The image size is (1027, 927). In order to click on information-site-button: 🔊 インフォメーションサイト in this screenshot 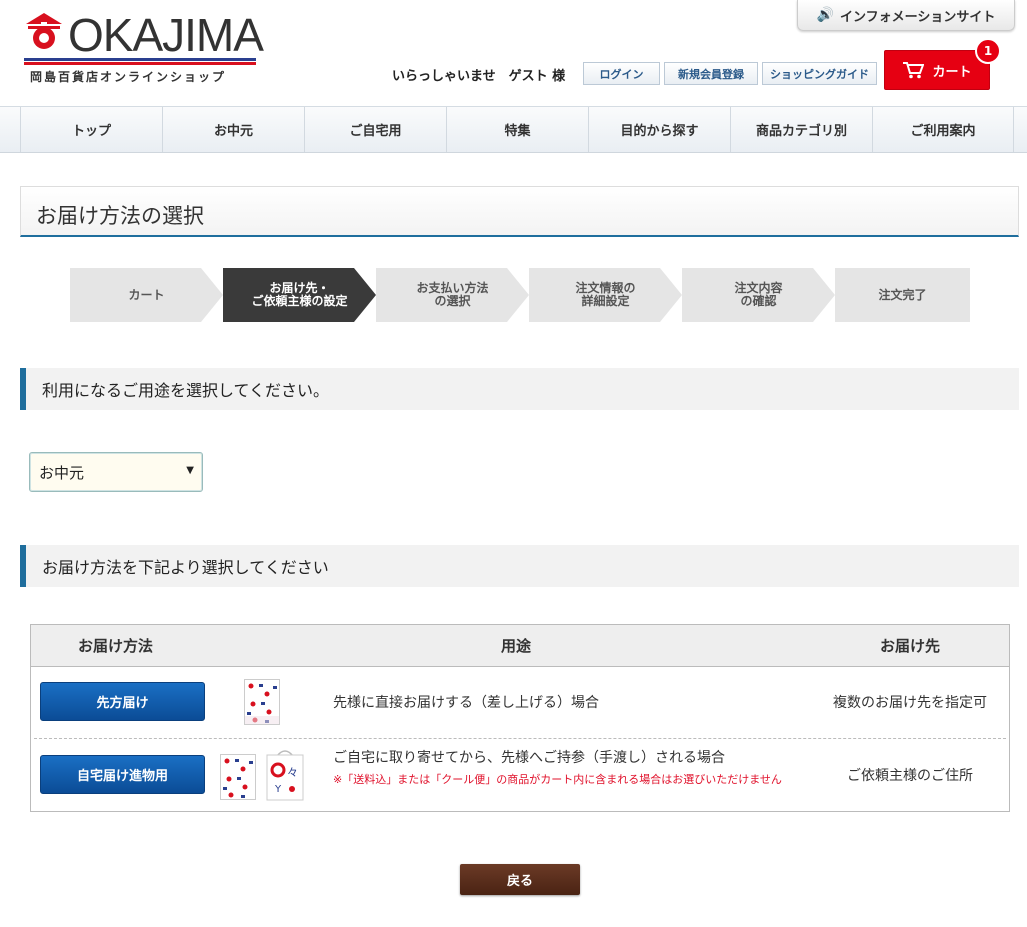, I will do `click(906, 15)`.